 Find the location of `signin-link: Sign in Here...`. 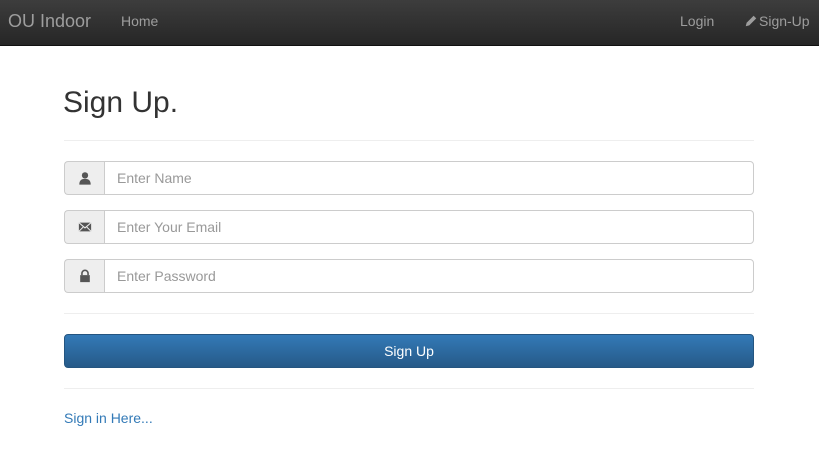

signin-link: Sign in Here... is located at coordinates (108, 418).